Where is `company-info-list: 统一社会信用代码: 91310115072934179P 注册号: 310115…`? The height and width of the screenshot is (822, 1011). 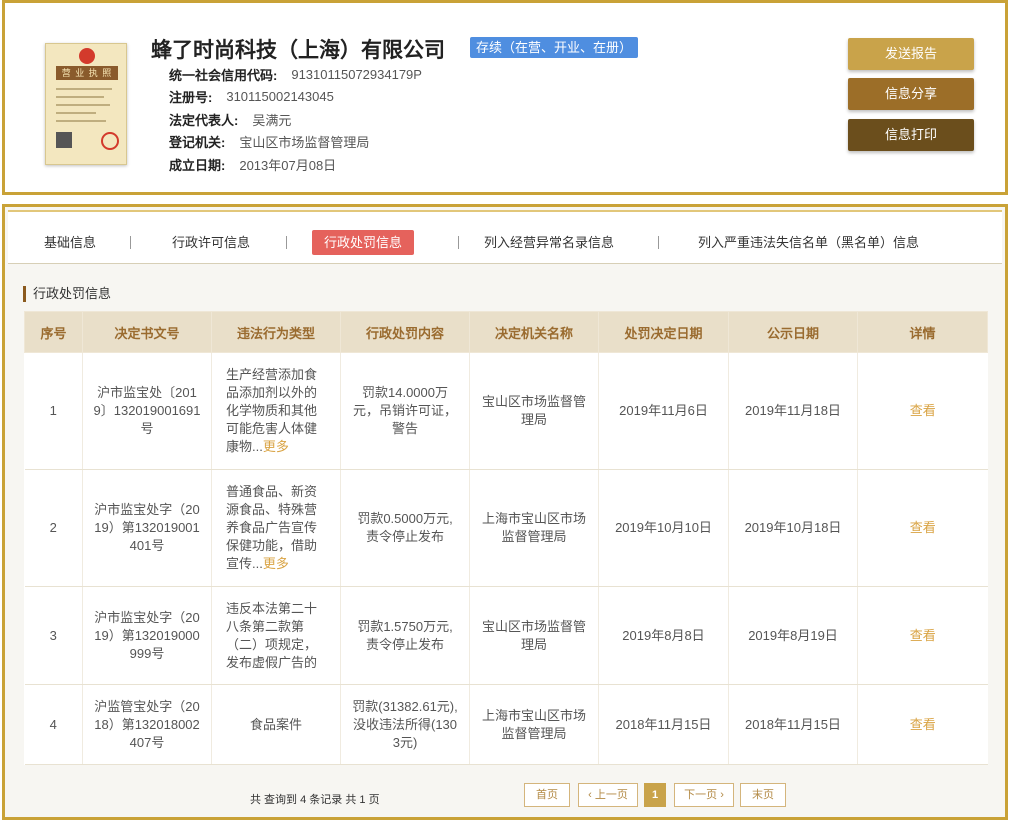 company-info-list: 统一社会信用代码: 91310115072934179P 注册号: 310115… is located at coordinates (295, 119).